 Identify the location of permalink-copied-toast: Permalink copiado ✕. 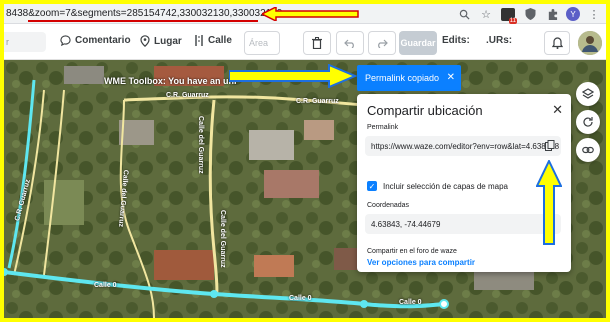
(409, 78).